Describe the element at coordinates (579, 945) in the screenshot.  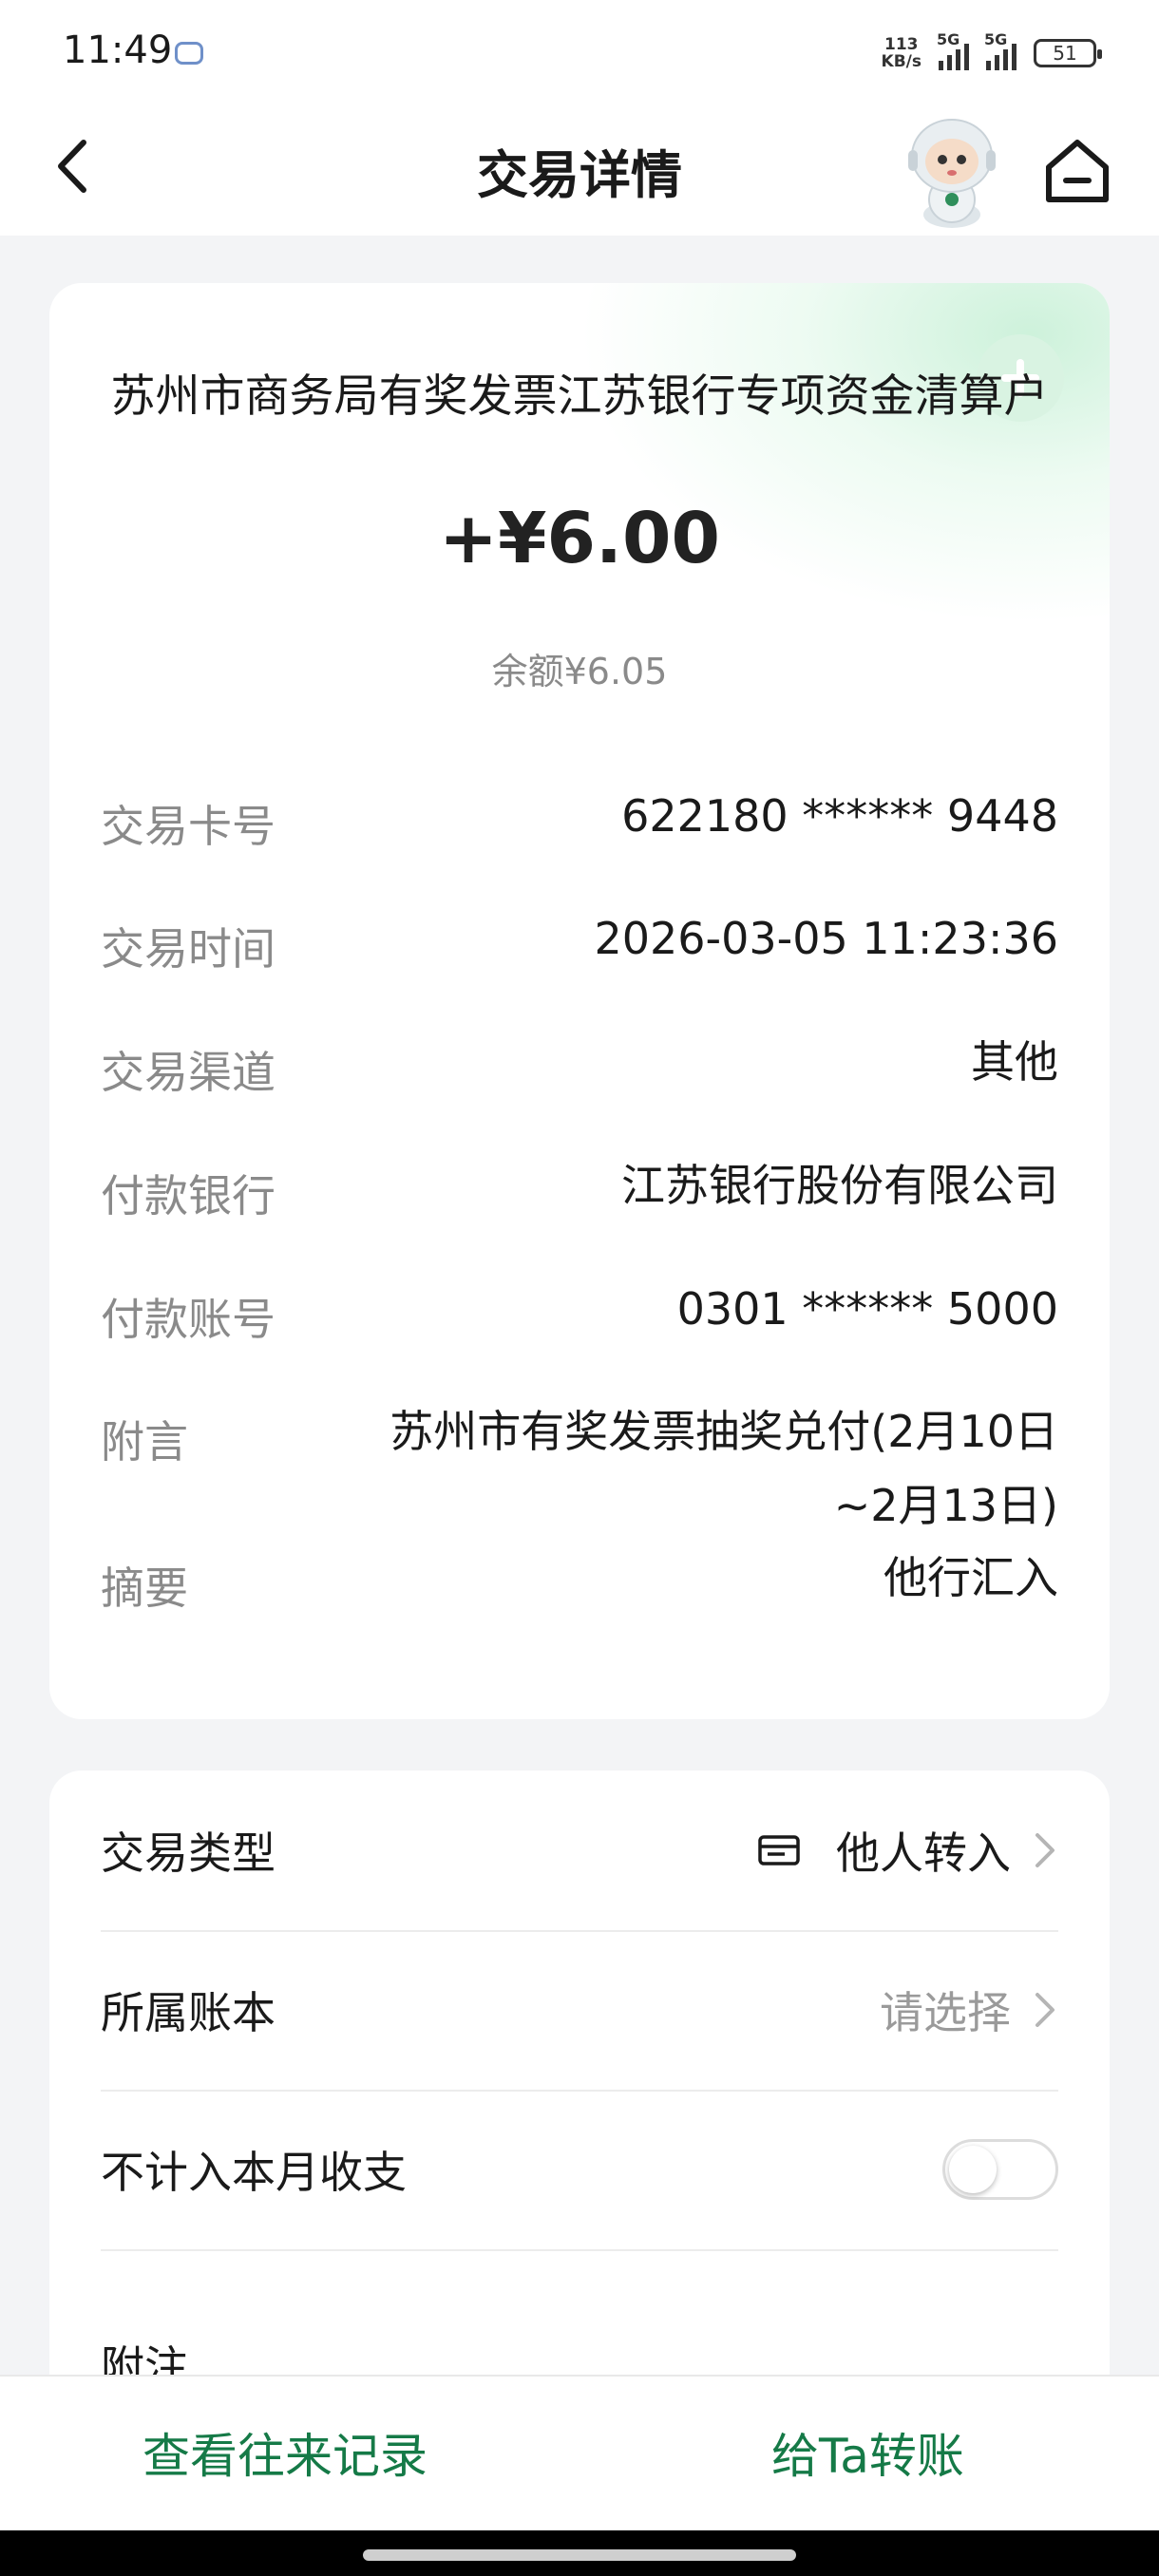
I see `detail-row-time: 交易时间 2026-03-05 11:23:36` at that location.